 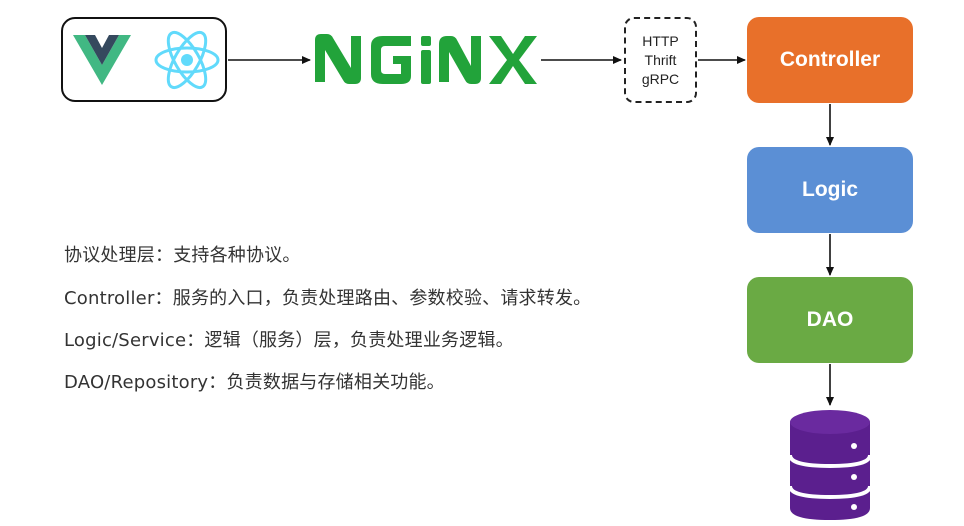 What do you see at coordinates (254, 382) in the screenshot?
I see `description-dao-repository: DAO/Repository：负责数据与存储相关功能。` at bounding box center [254, 382].